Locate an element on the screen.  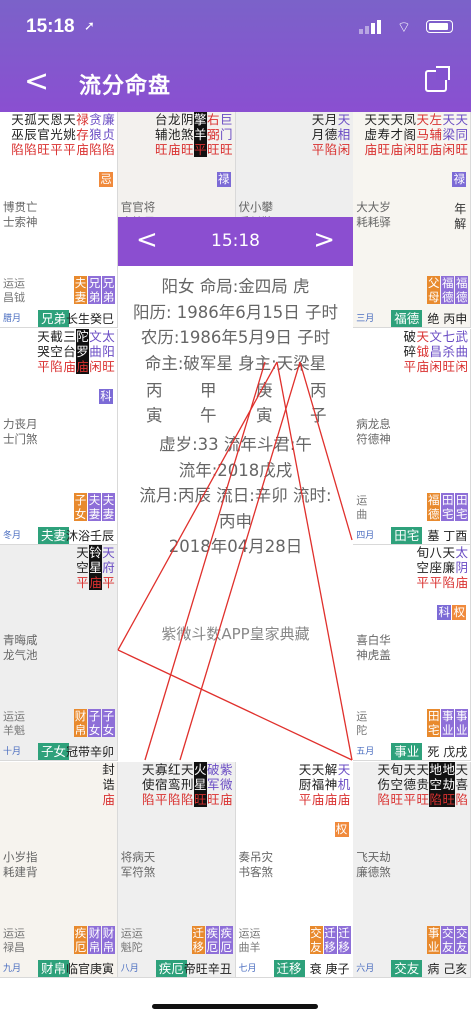
star-name: 左辅庙 is located at coordinates (435, 134).